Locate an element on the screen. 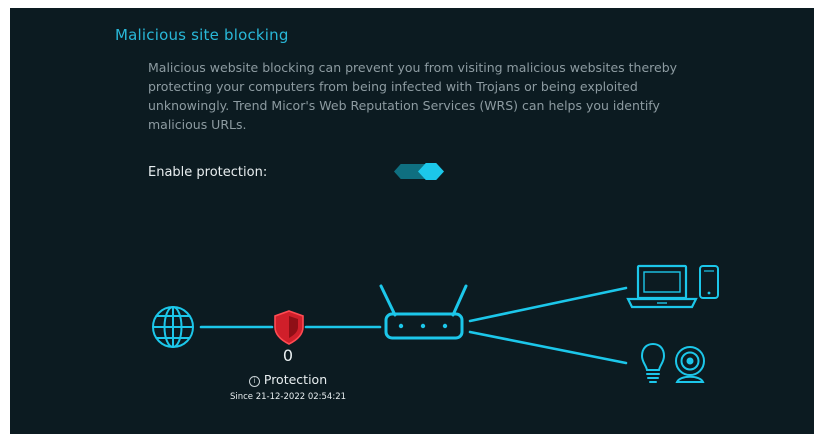 Image resolution: width=816 pixels, height=436 pixels. protection-status: i Protection is located at coordinates (288, 379).